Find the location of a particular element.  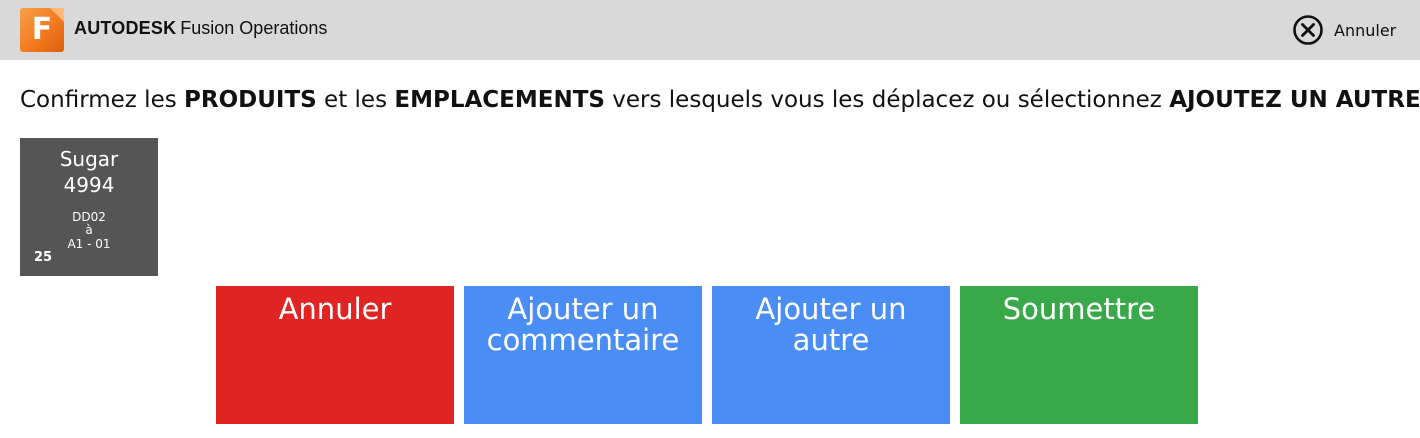

instruction-part: Confirmez les is located at coordinates (102, 100).